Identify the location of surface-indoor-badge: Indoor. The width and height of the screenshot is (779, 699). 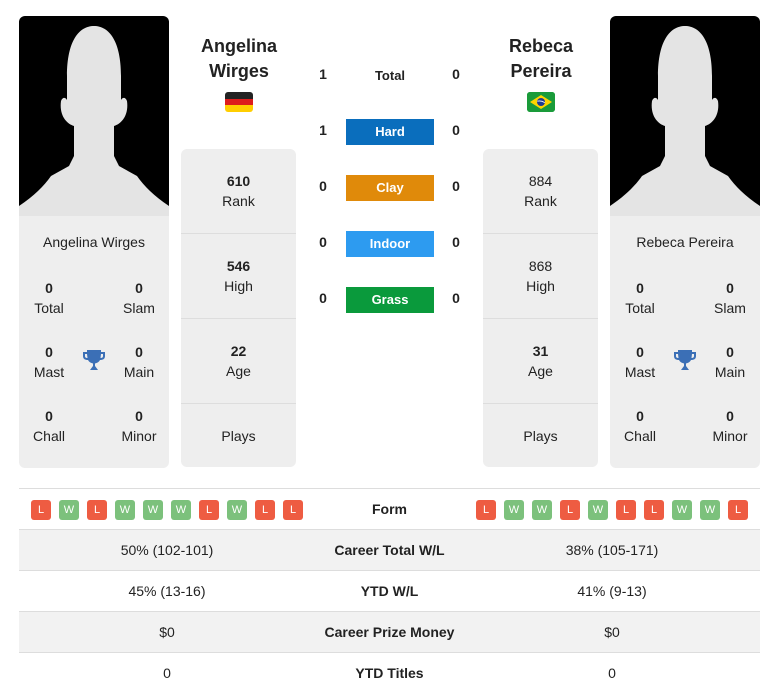
(390, 244).